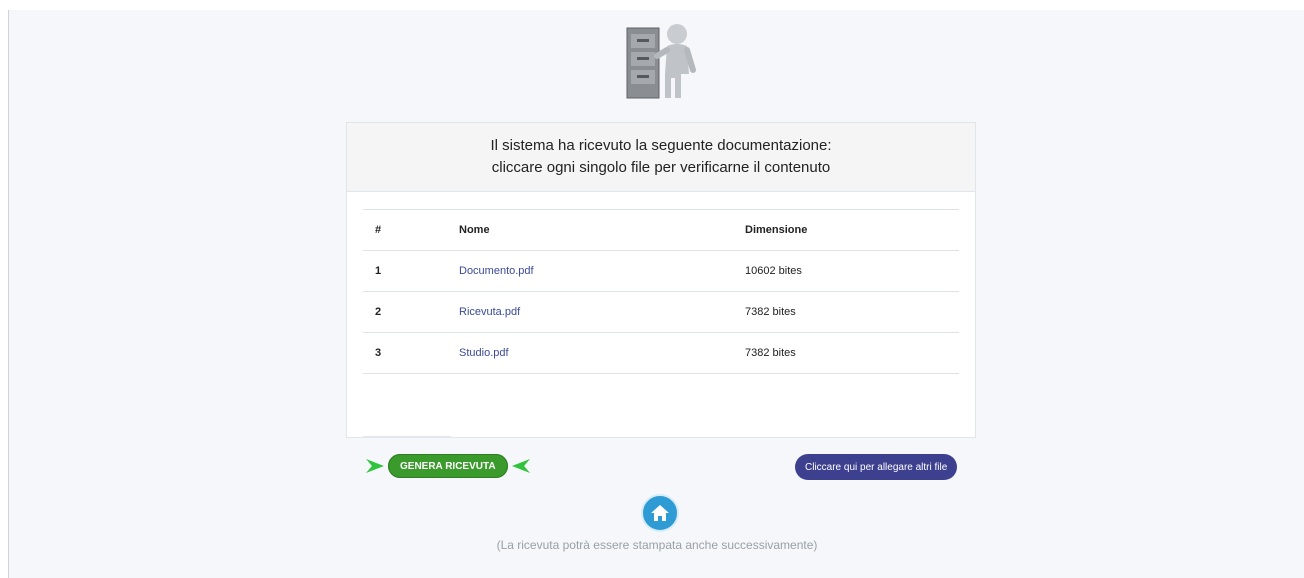  What do you see at coordinates (876, 467) in the screenshot?
I see `attach-files-button: Cliccare qui per allegare altri file` at bounding box center [876, 467].